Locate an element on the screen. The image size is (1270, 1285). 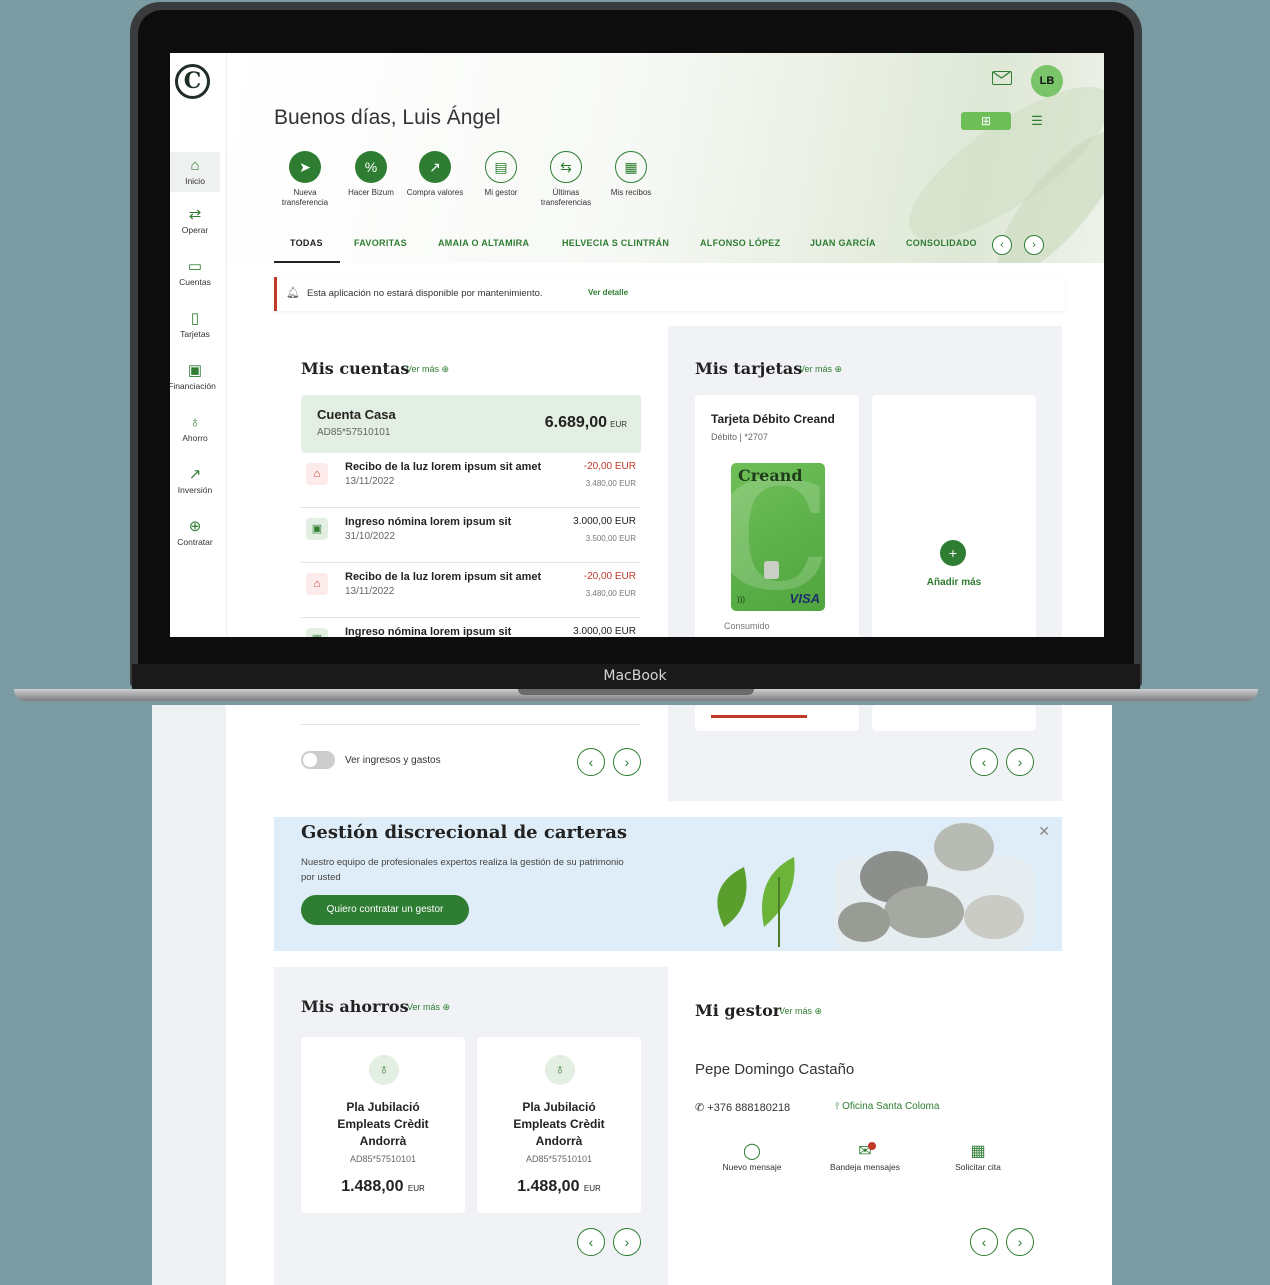
tabs-next-button: › is located at coordinates (1034, 245).